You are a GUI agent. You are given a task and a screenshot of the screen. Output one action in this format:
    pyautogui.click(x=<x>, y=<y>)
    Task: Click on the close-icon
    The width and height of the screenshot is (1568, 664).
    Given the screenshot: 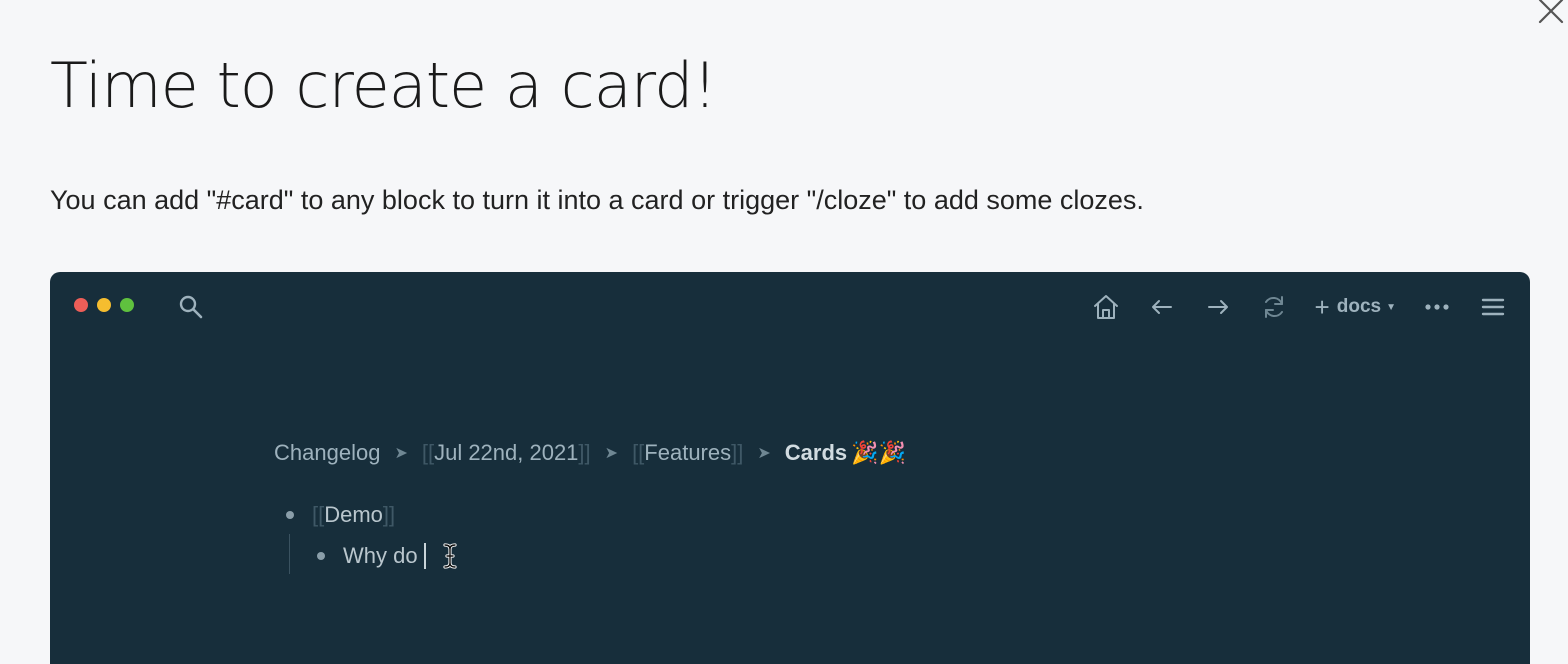 What is the action you would take?
    pyautogui.click(x=1552, y=14)
    